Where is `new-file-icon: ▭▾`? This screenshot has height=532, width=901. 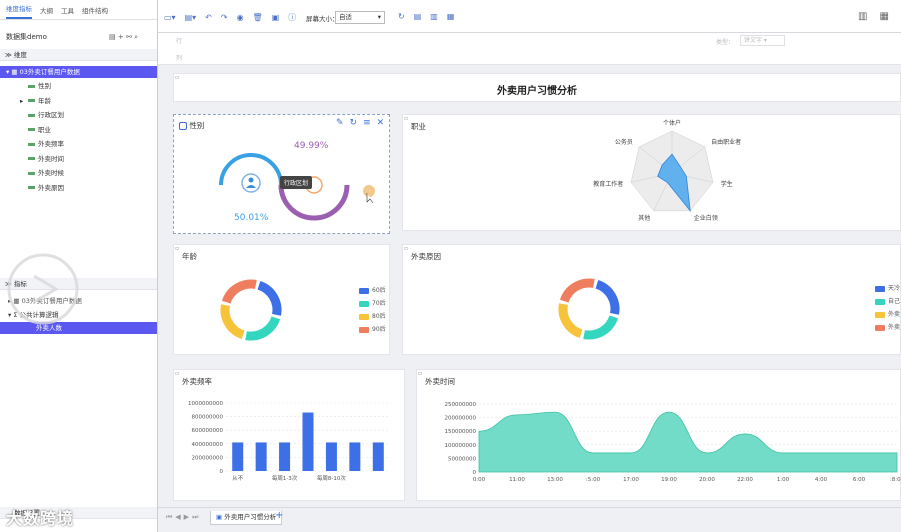 new-file-icon: ▭▾ is located at coordinates (170, 17).